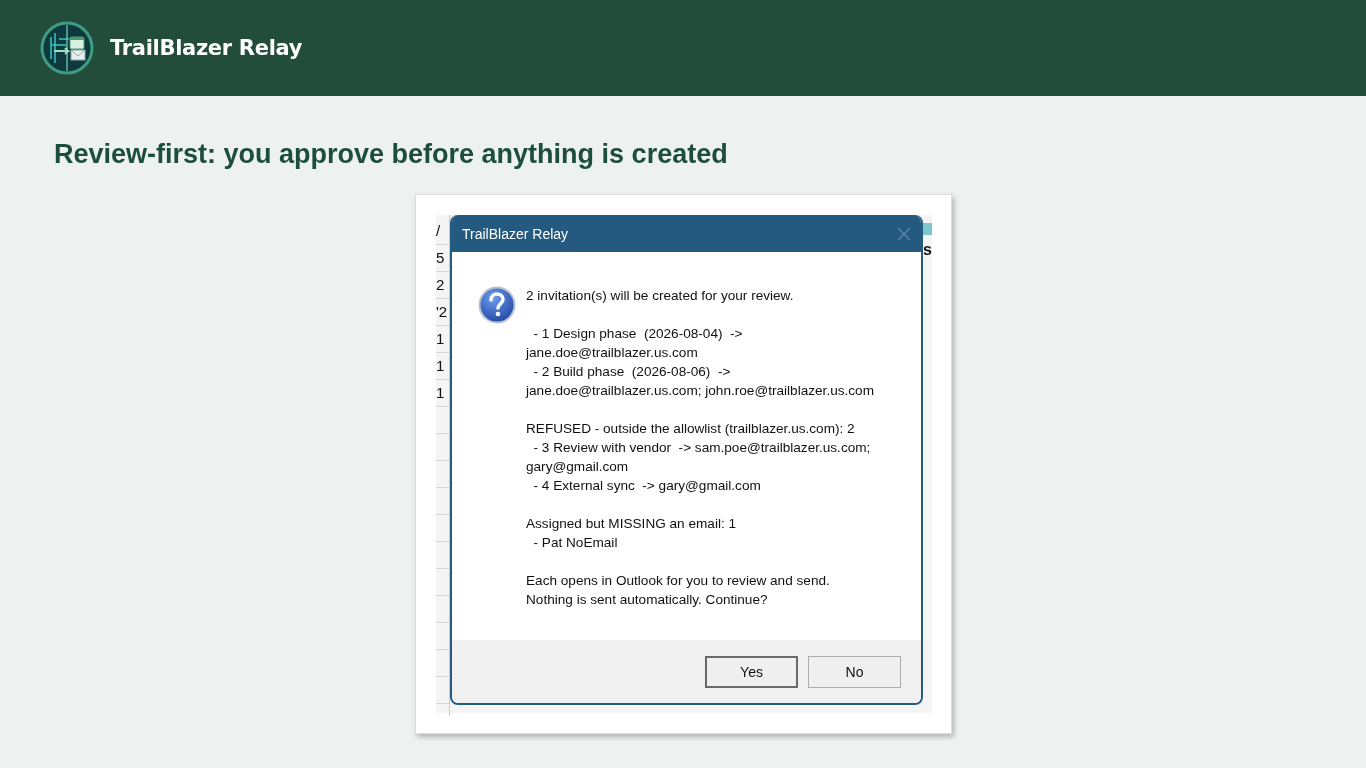 This screenshot has height=768, width=1366. I want to click on column-header-strip, so click(927, 229).